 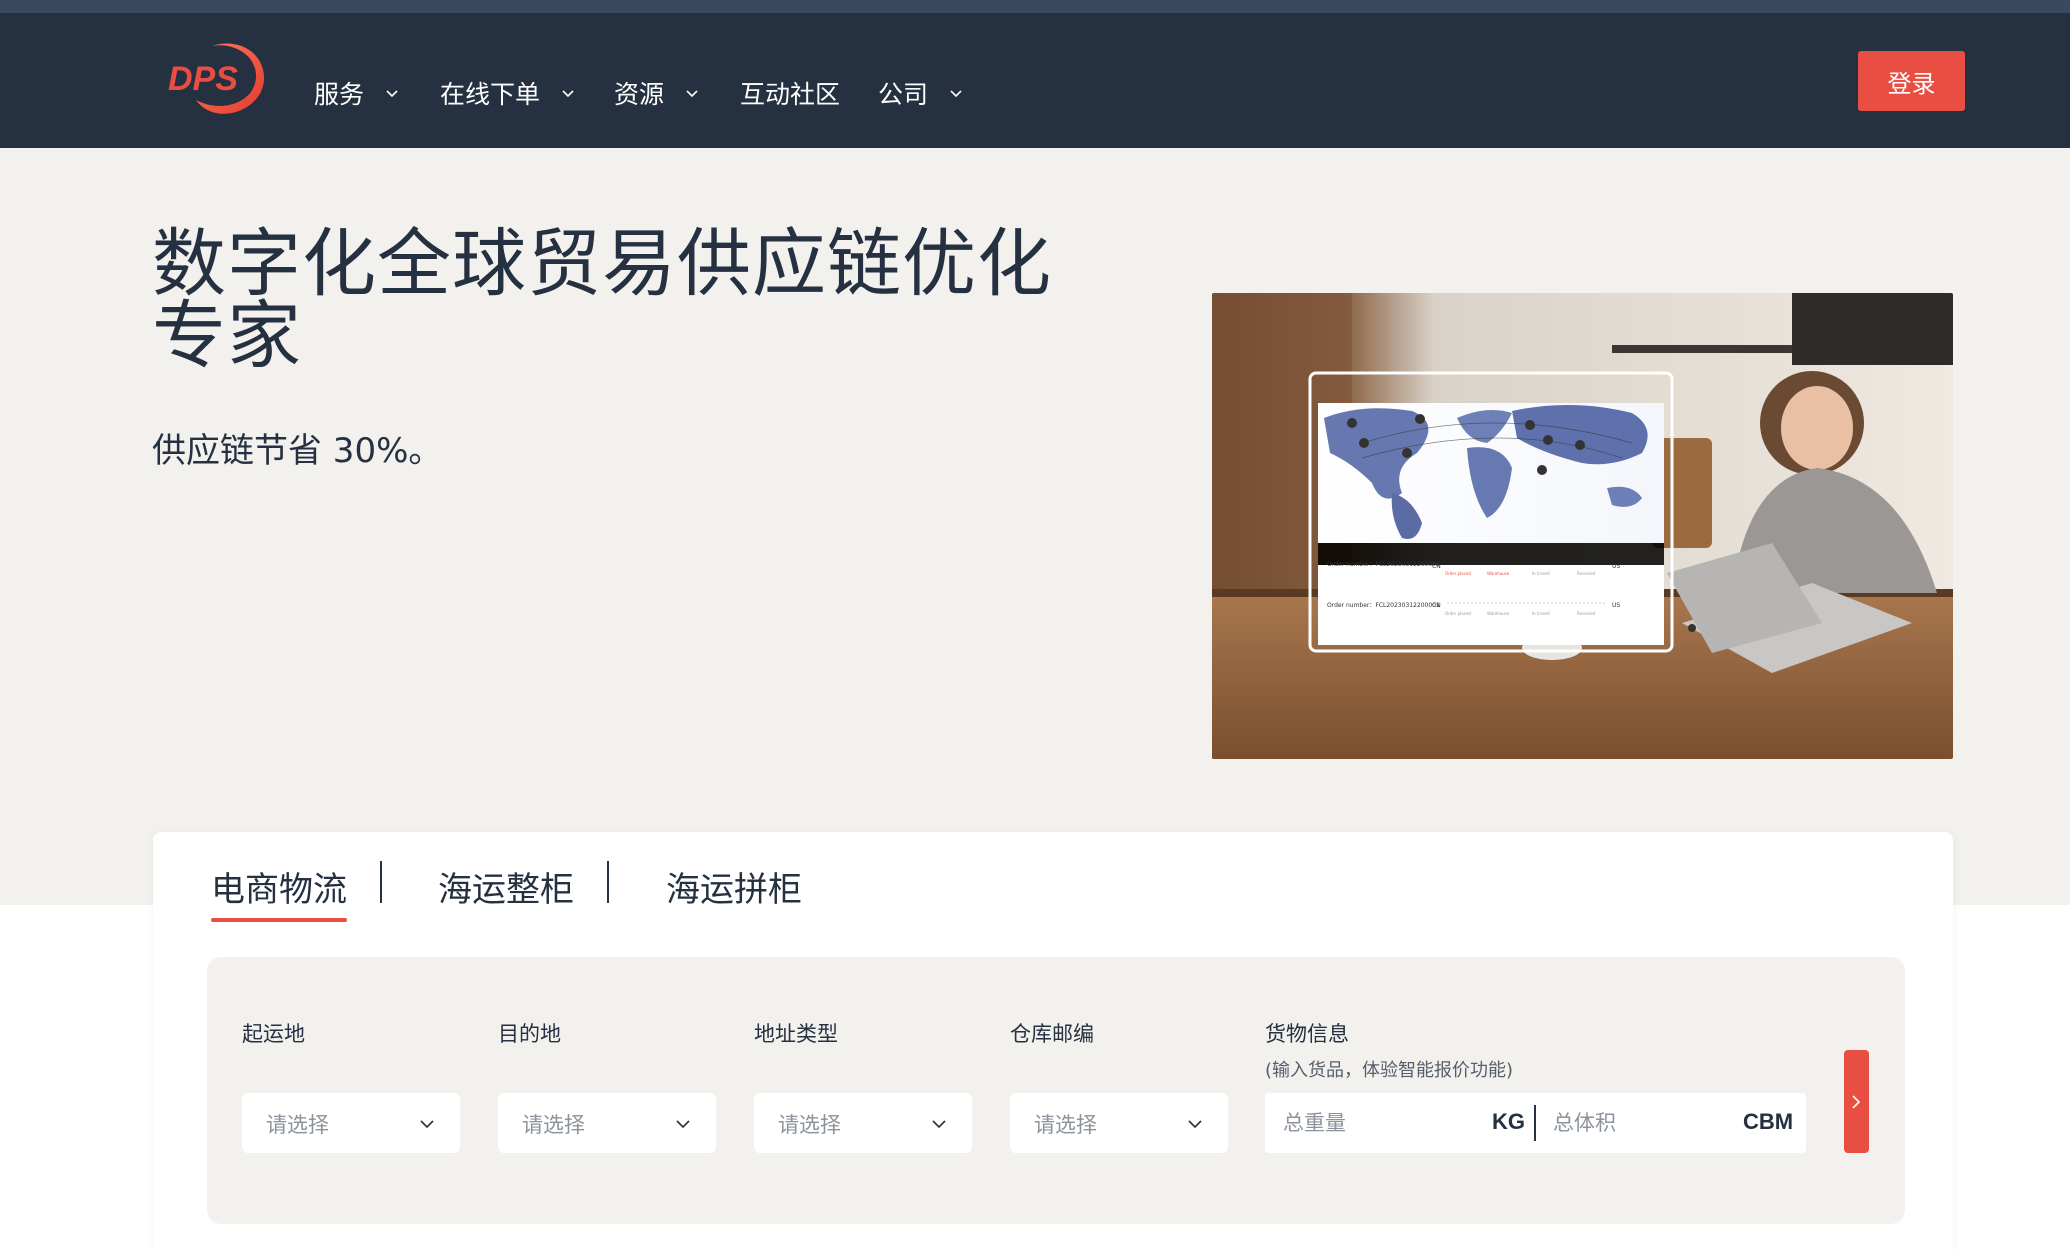 I want to click on origin-label: 起运地, so click(x=273, y=1034).